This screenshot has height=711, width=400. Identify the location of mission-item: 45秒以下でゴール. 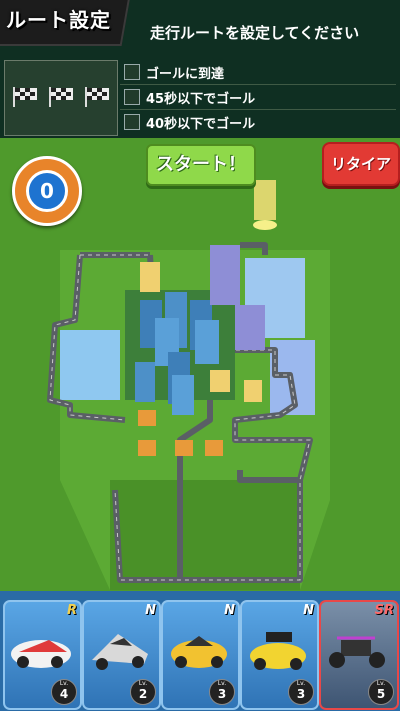
(258, 97).